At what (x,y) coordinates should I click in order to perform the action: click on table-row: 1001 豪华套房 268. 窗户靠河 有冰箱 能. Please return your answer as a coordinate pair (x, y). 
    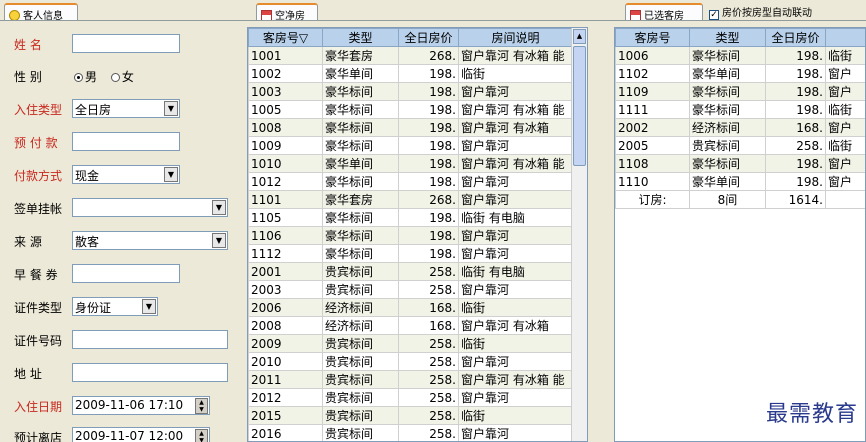
    Looking at the image, I should click on (410, 55).